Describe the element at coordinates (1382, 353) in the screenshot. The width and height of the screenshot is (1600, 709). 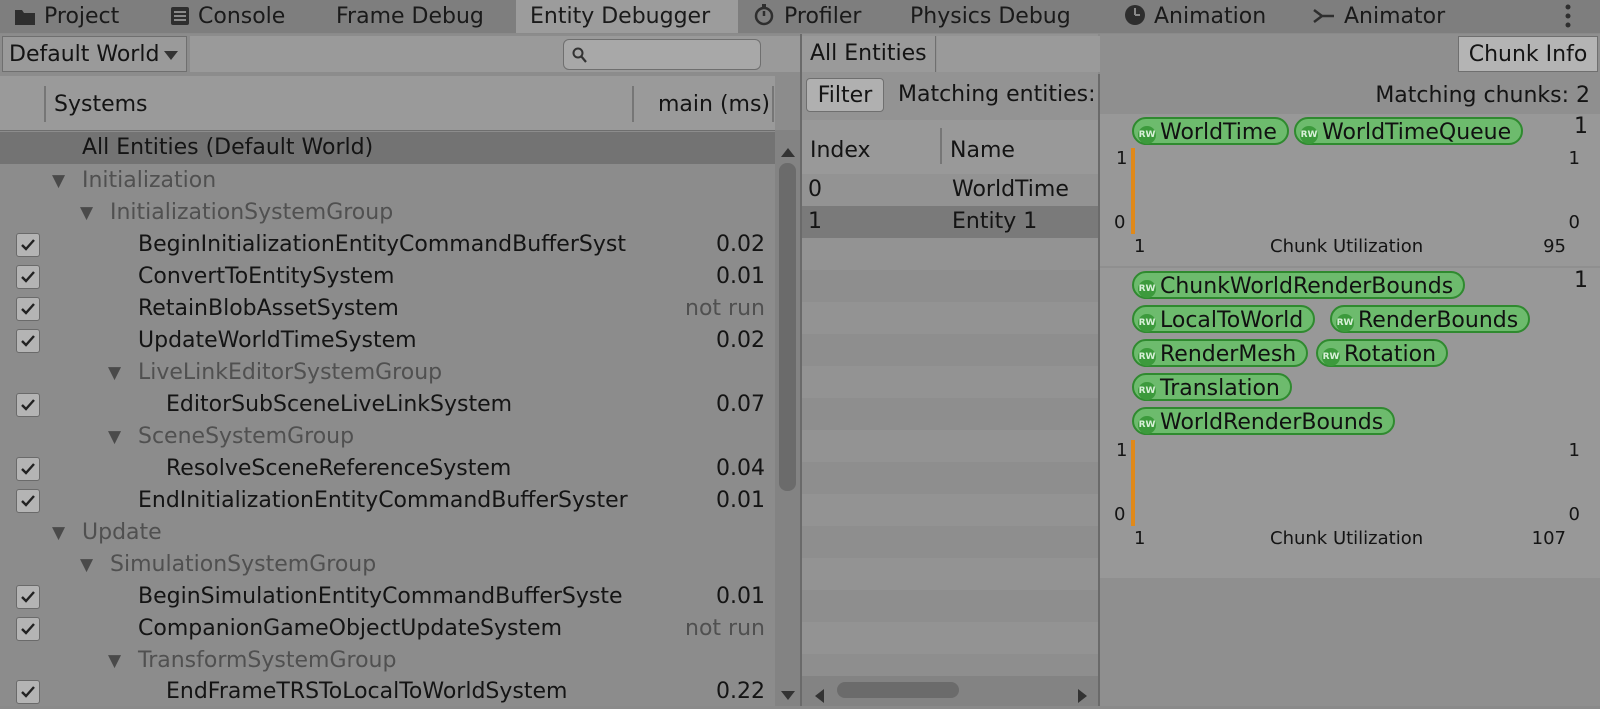
I see `component-tag: RW Rotation` at that location.